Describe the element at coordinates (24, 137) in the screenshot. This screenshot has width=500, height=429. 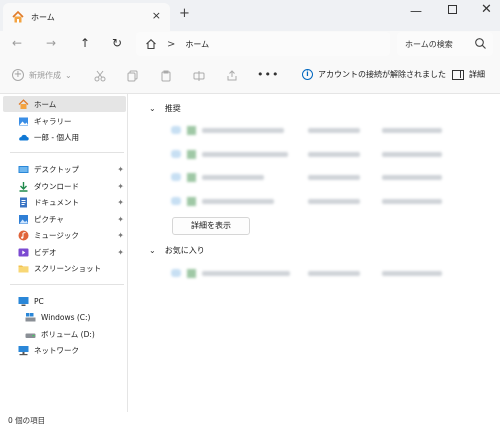
I see `onedrive-icon` at that location.